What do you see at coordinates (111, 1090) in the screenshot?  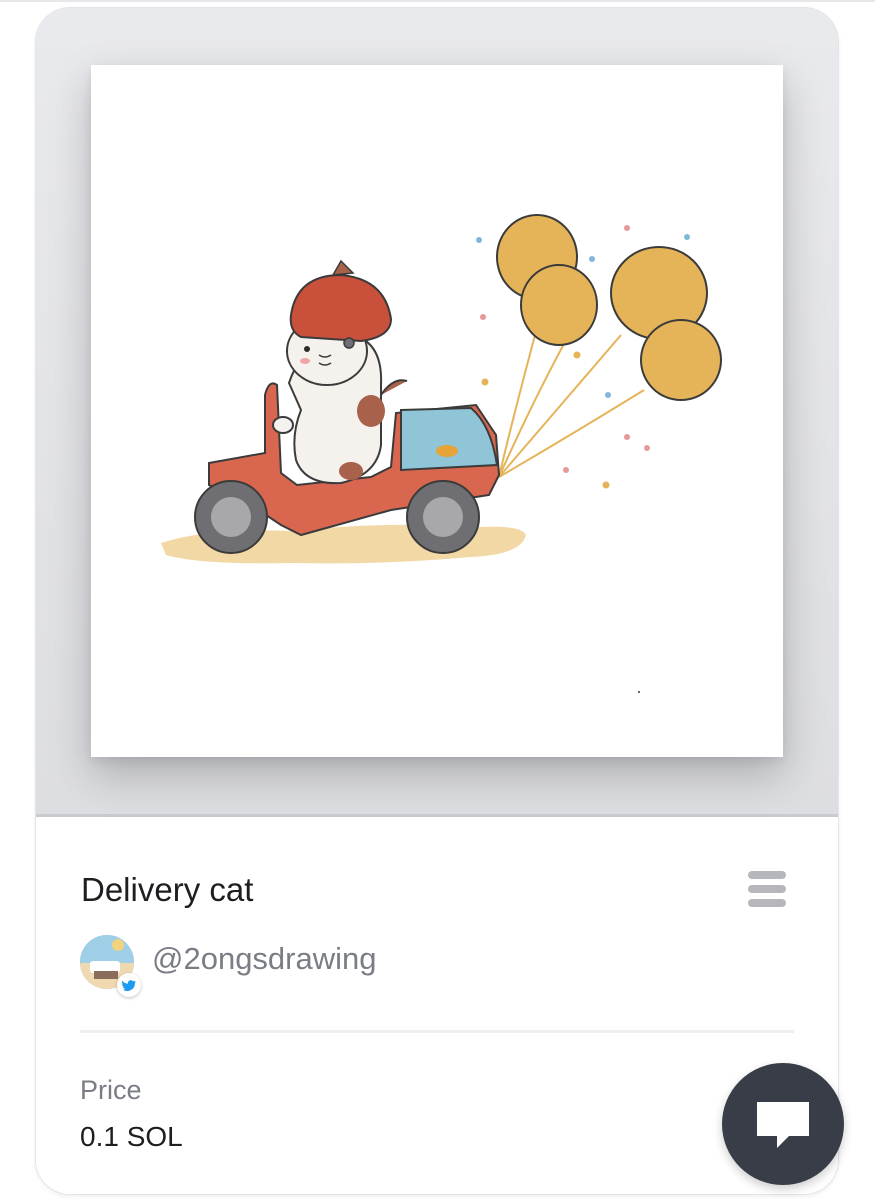 I see `price-label: Price` at bounding box center [111, 1090].